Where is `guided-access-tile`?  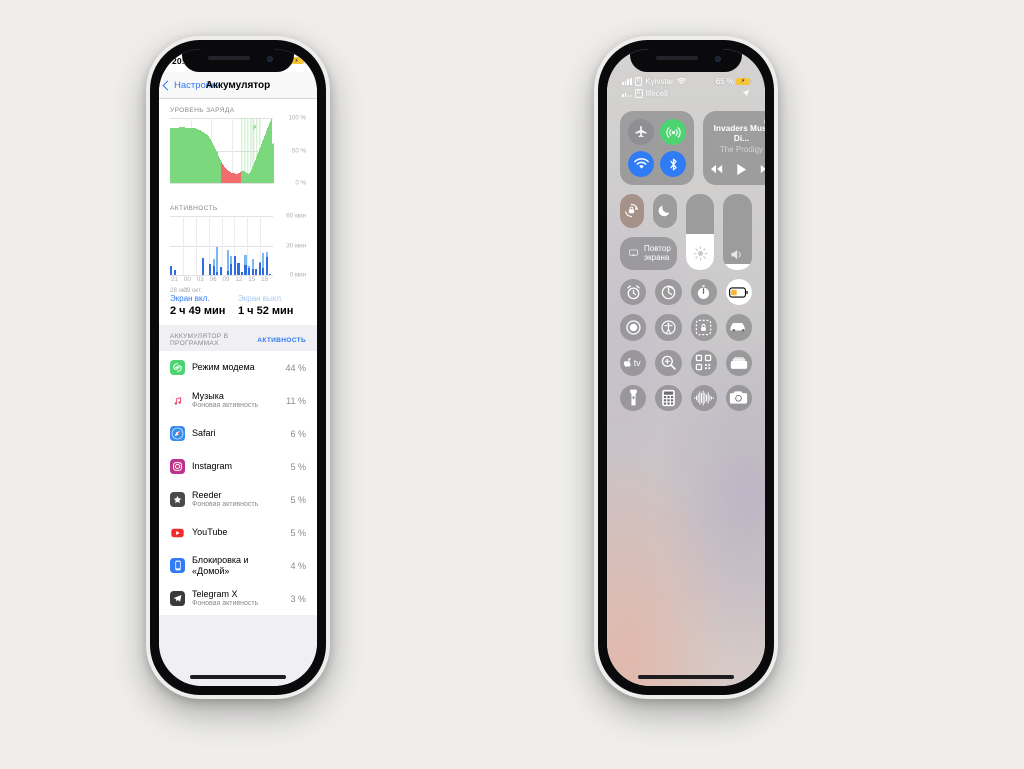
guided-access-tile is located at coordinates (703, 327).